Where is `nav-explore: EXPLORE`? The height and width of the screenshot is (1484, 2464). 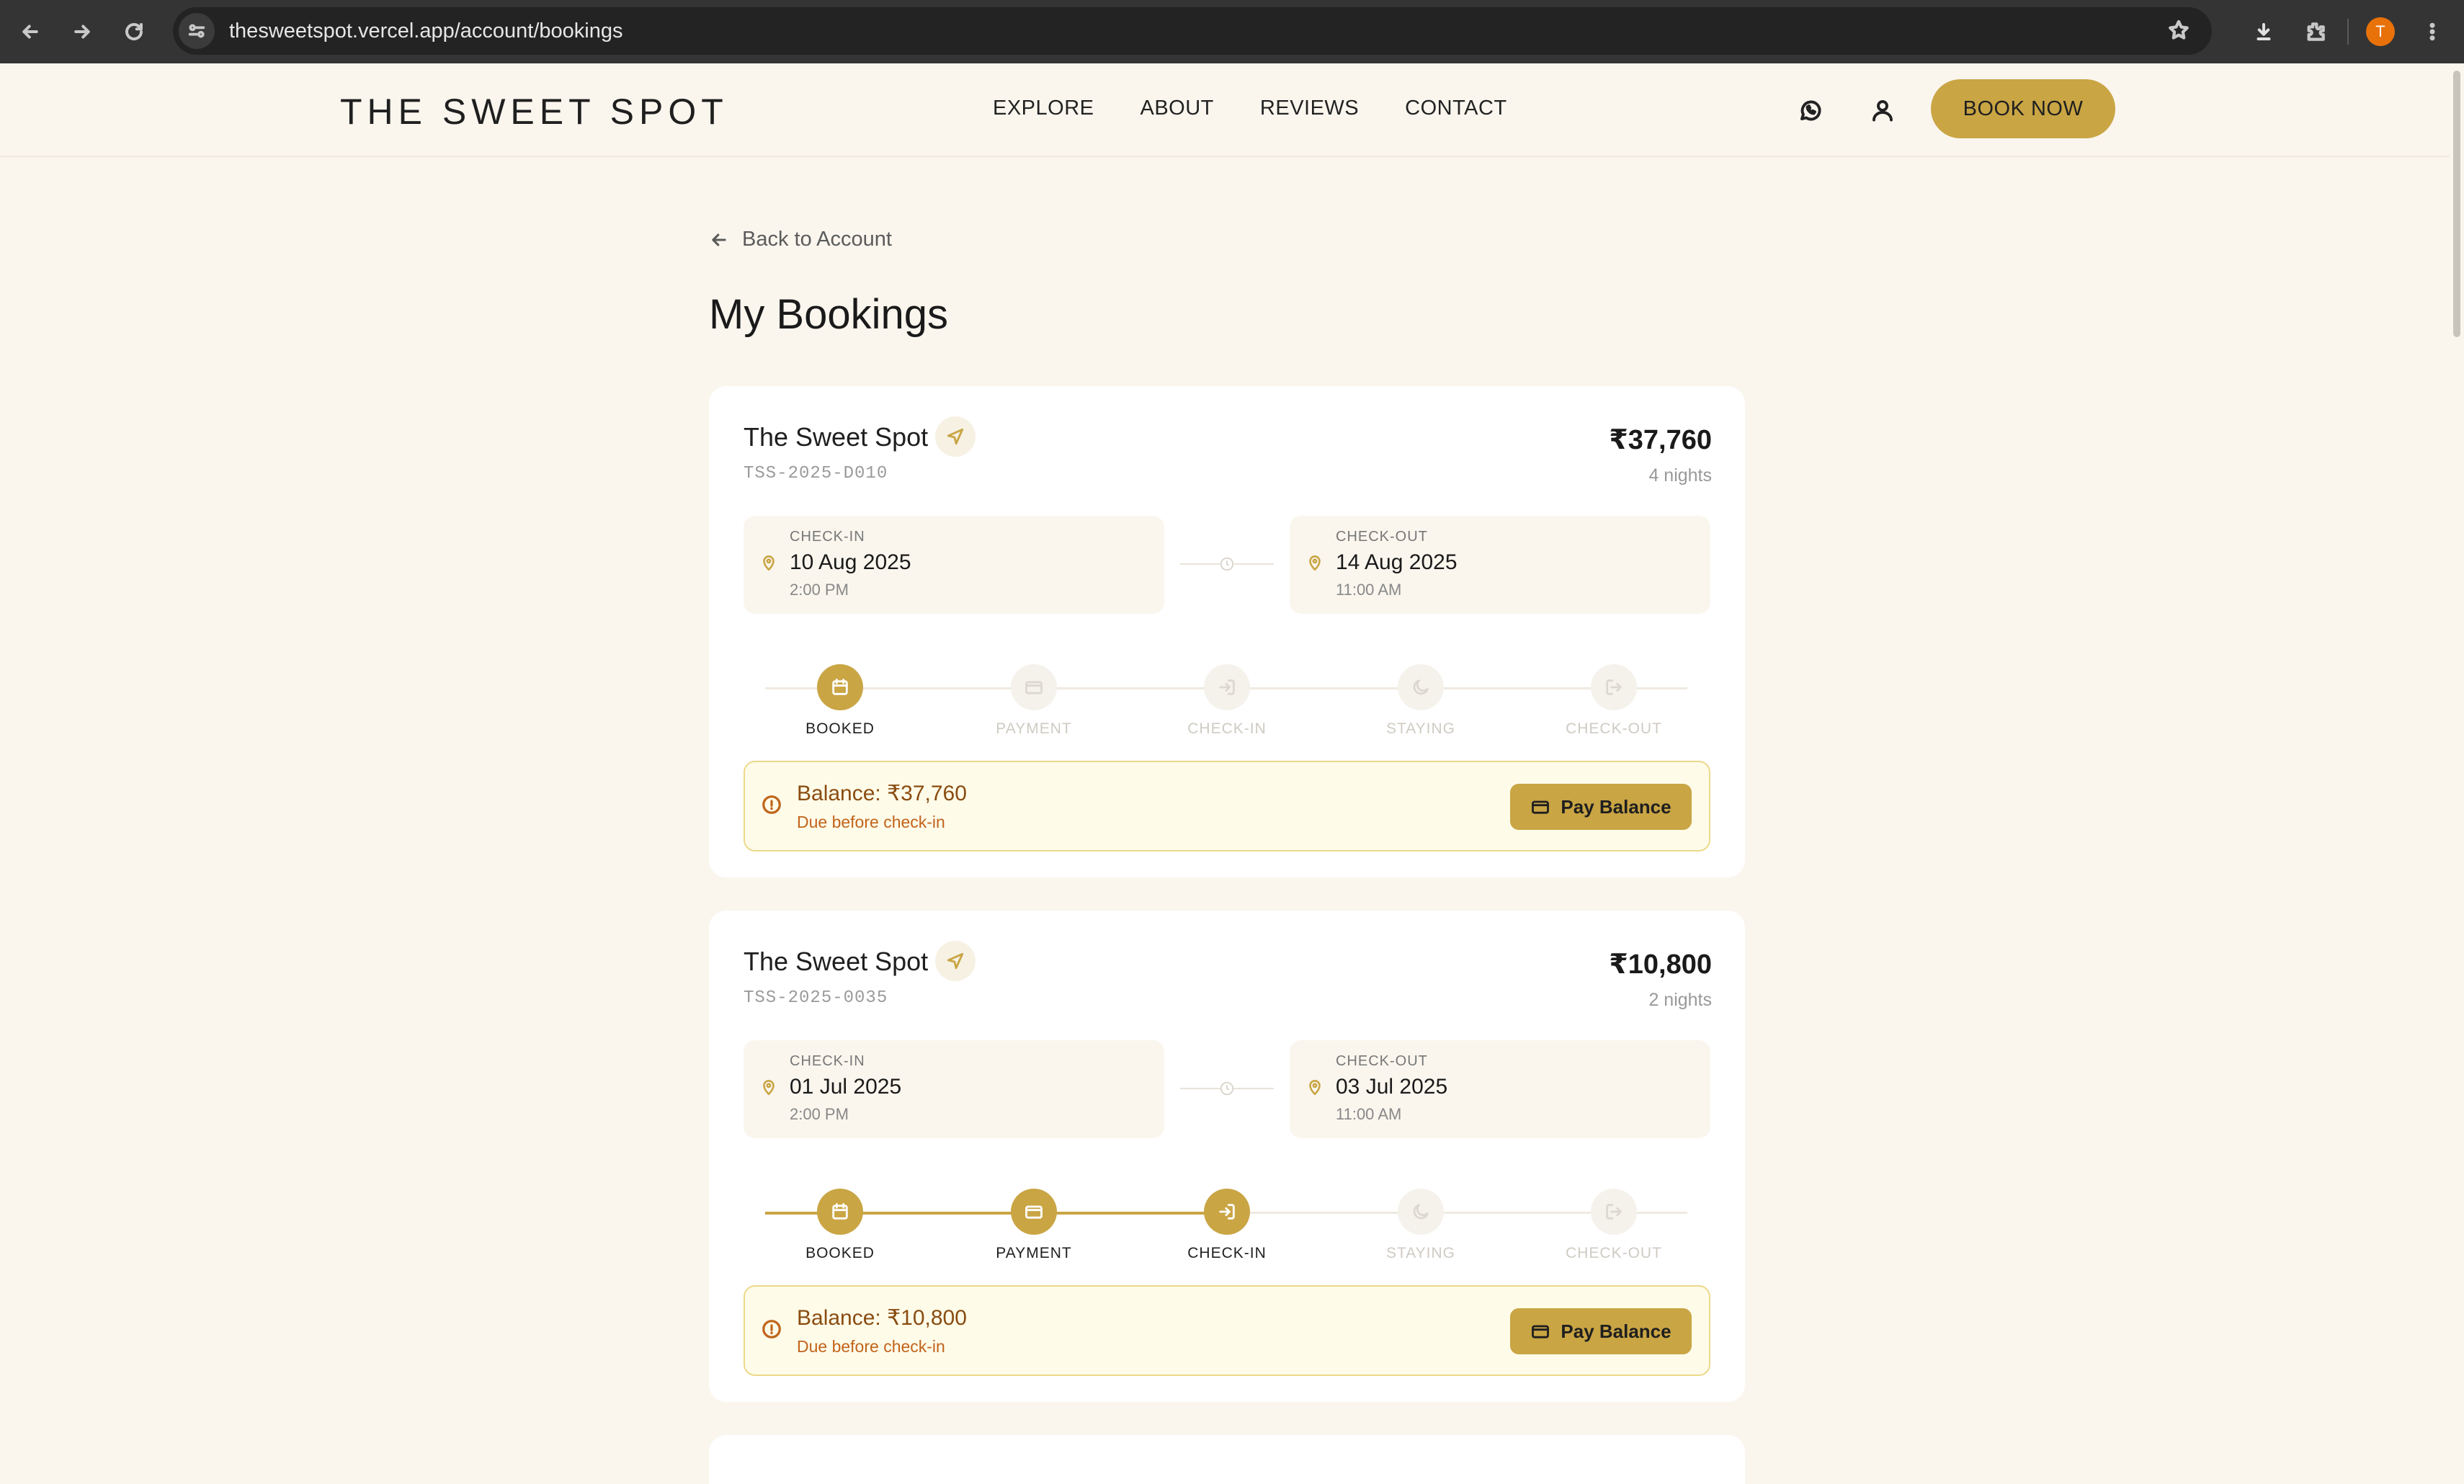 nav-explore: EXPLORE is located at coordinates (1043, 108).